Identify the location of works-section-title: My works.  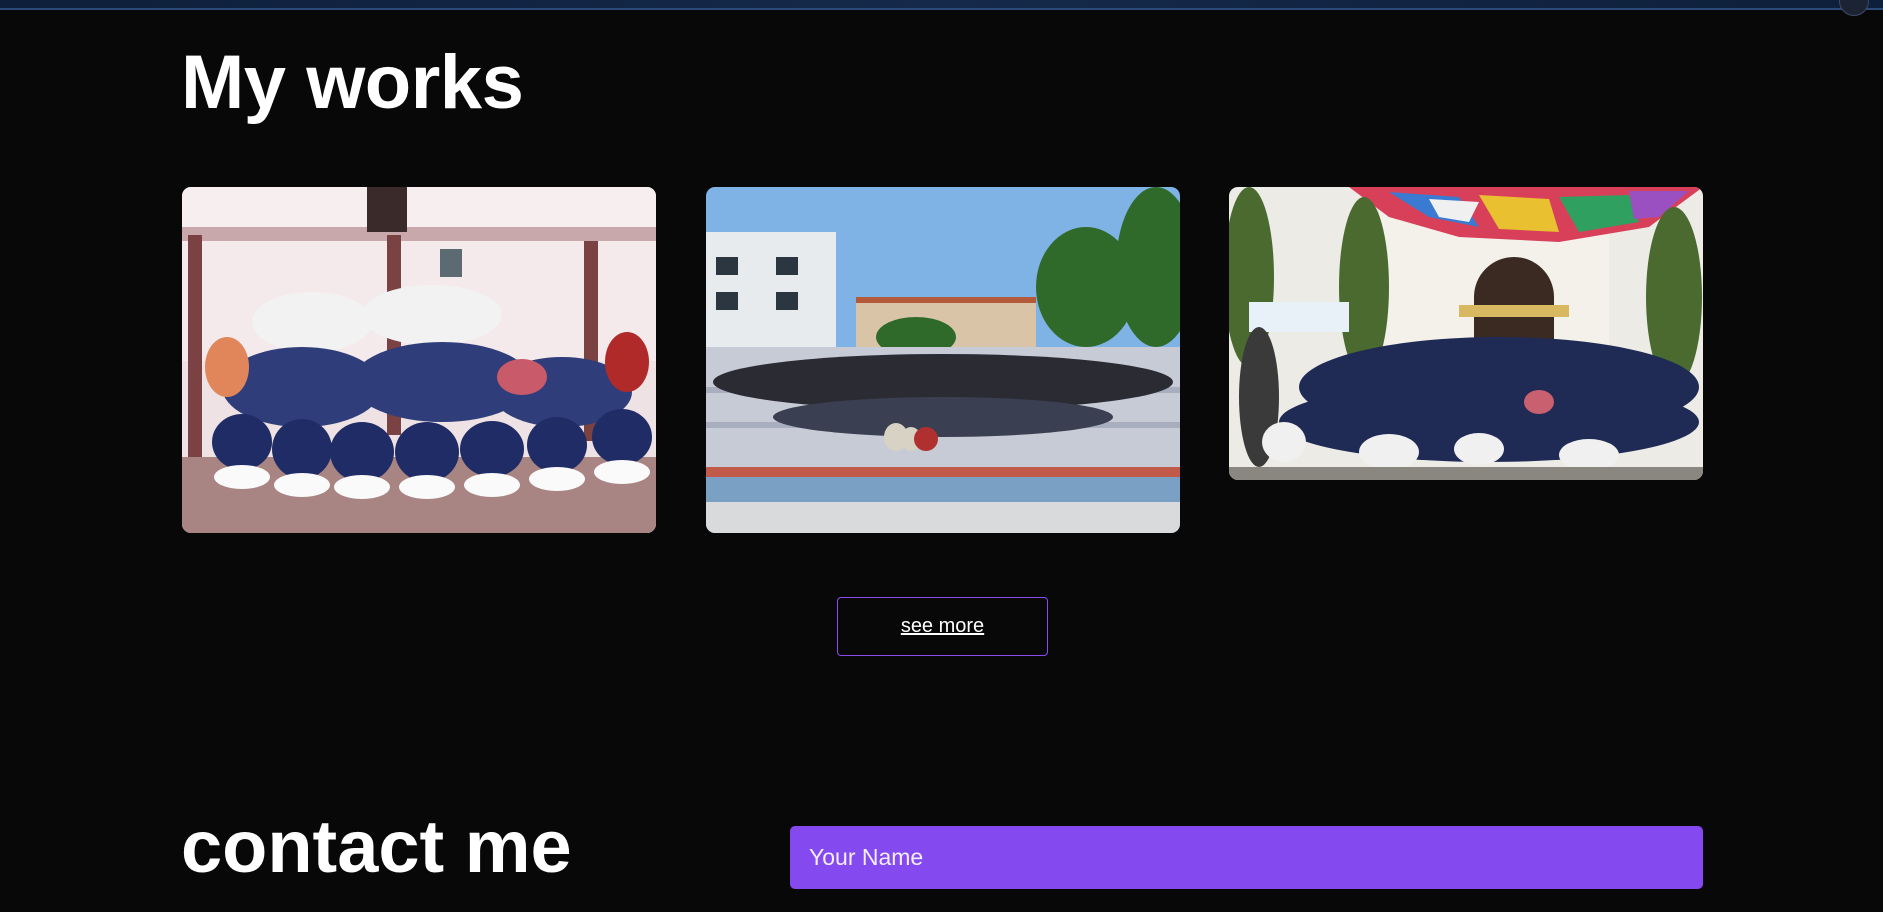
(352, 82).